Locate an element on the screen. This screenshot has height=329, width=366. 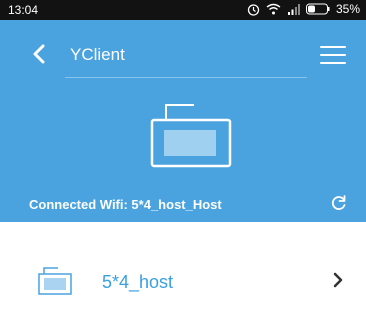
status-time: 13:04 is located at coordinates (23, 10).